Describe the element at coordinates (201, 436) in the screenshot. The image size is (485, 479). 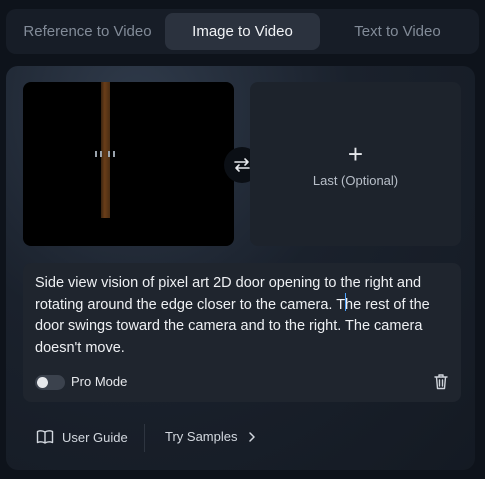
I see `try-samples-label: Try Samples` at that location.